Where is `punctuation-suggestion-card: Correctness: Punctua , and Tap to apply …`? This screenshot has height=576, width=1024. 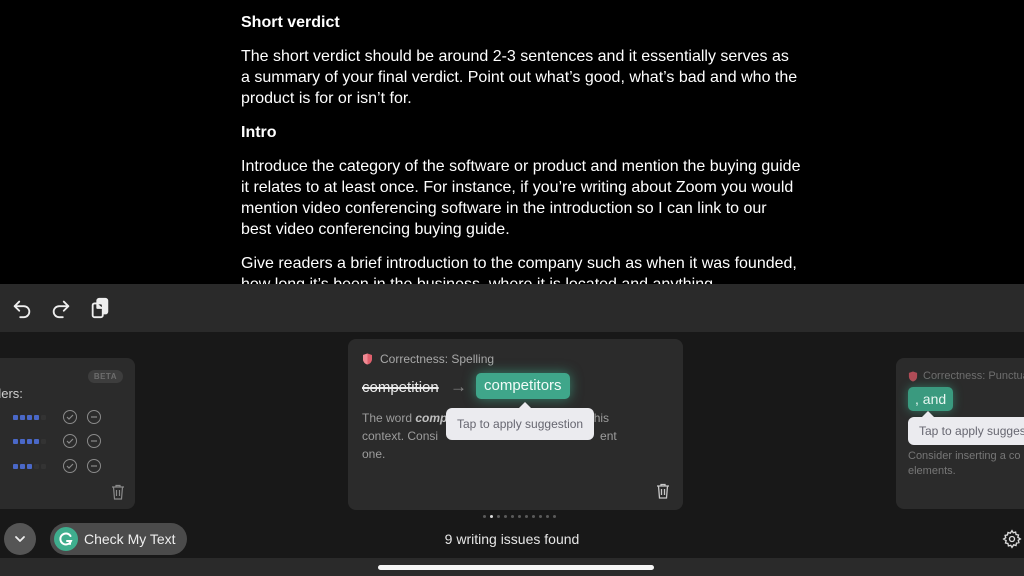 punctuation-suggestion-card: Correctness: Punctua , and Tap to apply … is located at coordinates (960, 433).